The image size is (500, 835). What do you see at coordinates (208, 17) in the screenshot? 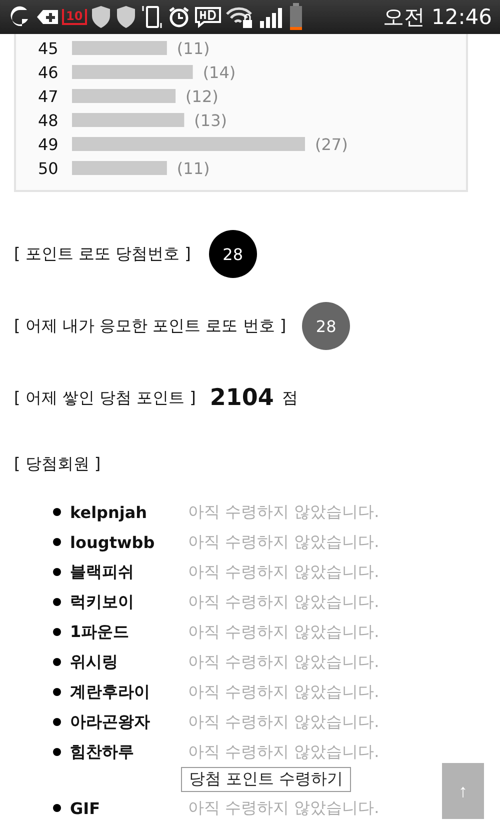
I see `hd-call-icon` at bounding box center [208, 17].